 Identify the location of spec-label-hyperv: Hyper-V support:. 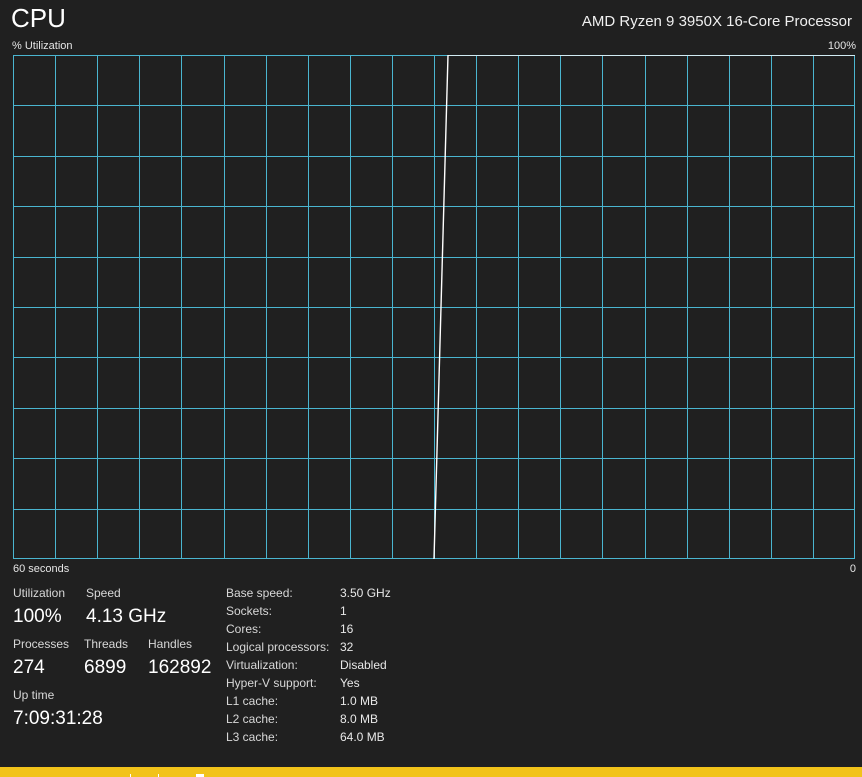
(271, 683).